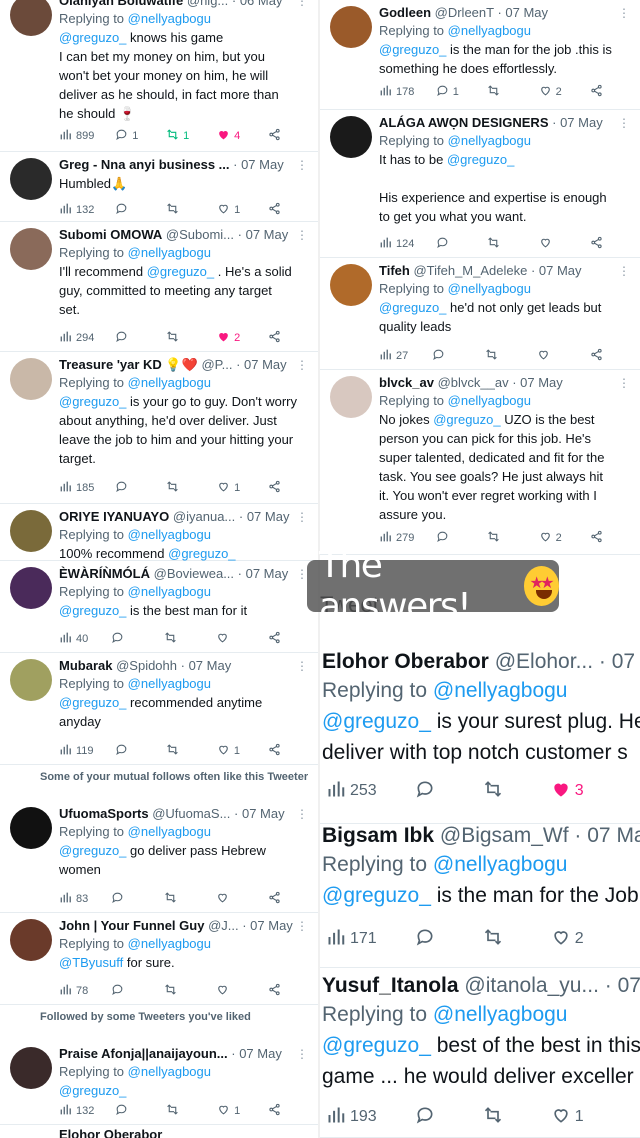  I want to click on views-button: 279, so click(396, 538).